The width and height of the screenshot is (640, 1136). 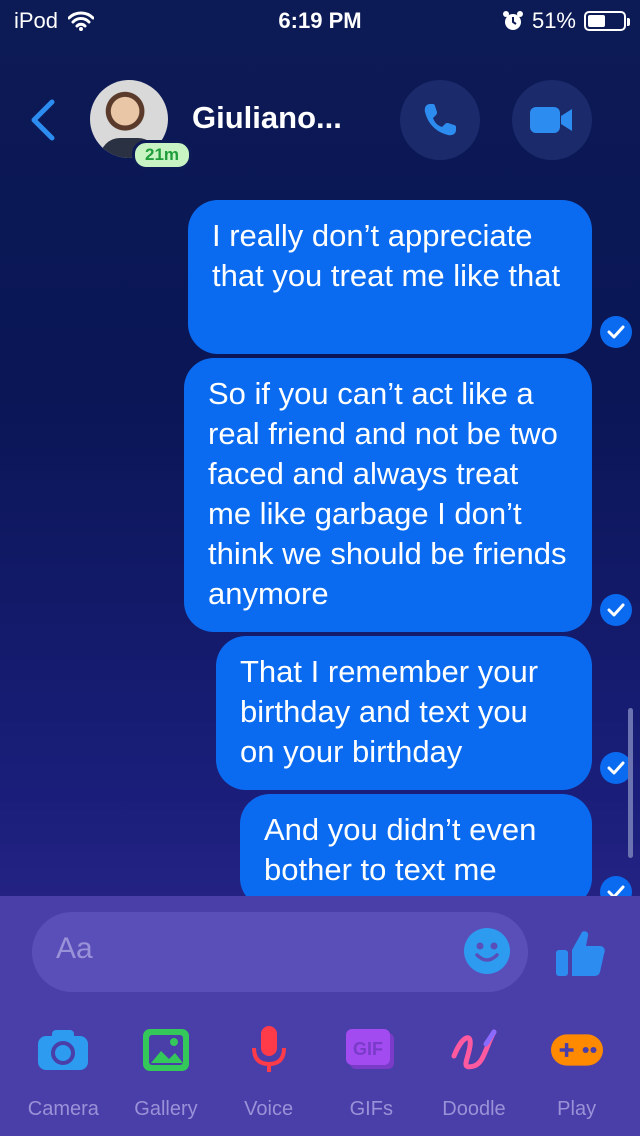 What do you see at coordinates (166, 1109) in the screenshot?
I see `tool-label: Gallery` at bounding box center [166, 1109].